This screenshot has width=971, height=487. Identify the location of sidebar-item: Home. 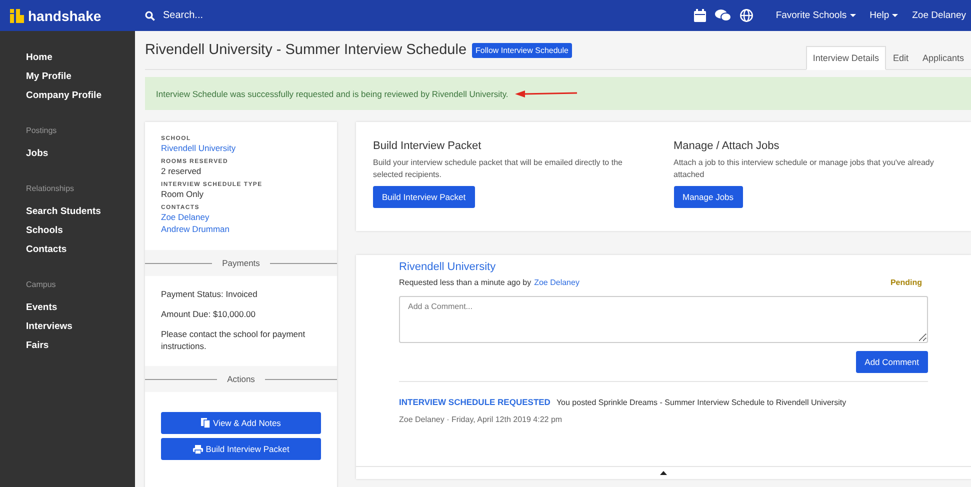
(67, 57).